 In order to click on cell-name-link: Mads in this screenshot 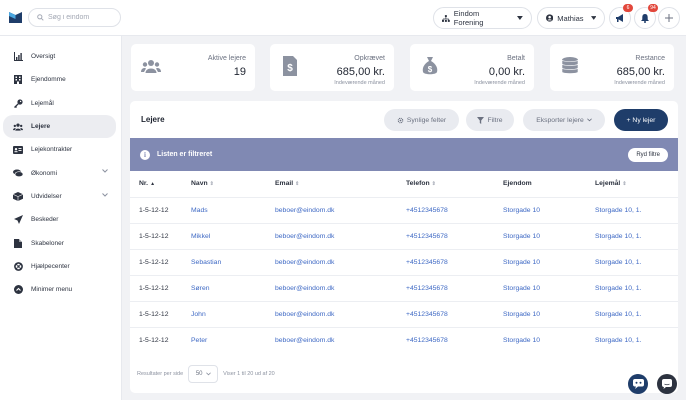, I will do `click(224, 209)`.